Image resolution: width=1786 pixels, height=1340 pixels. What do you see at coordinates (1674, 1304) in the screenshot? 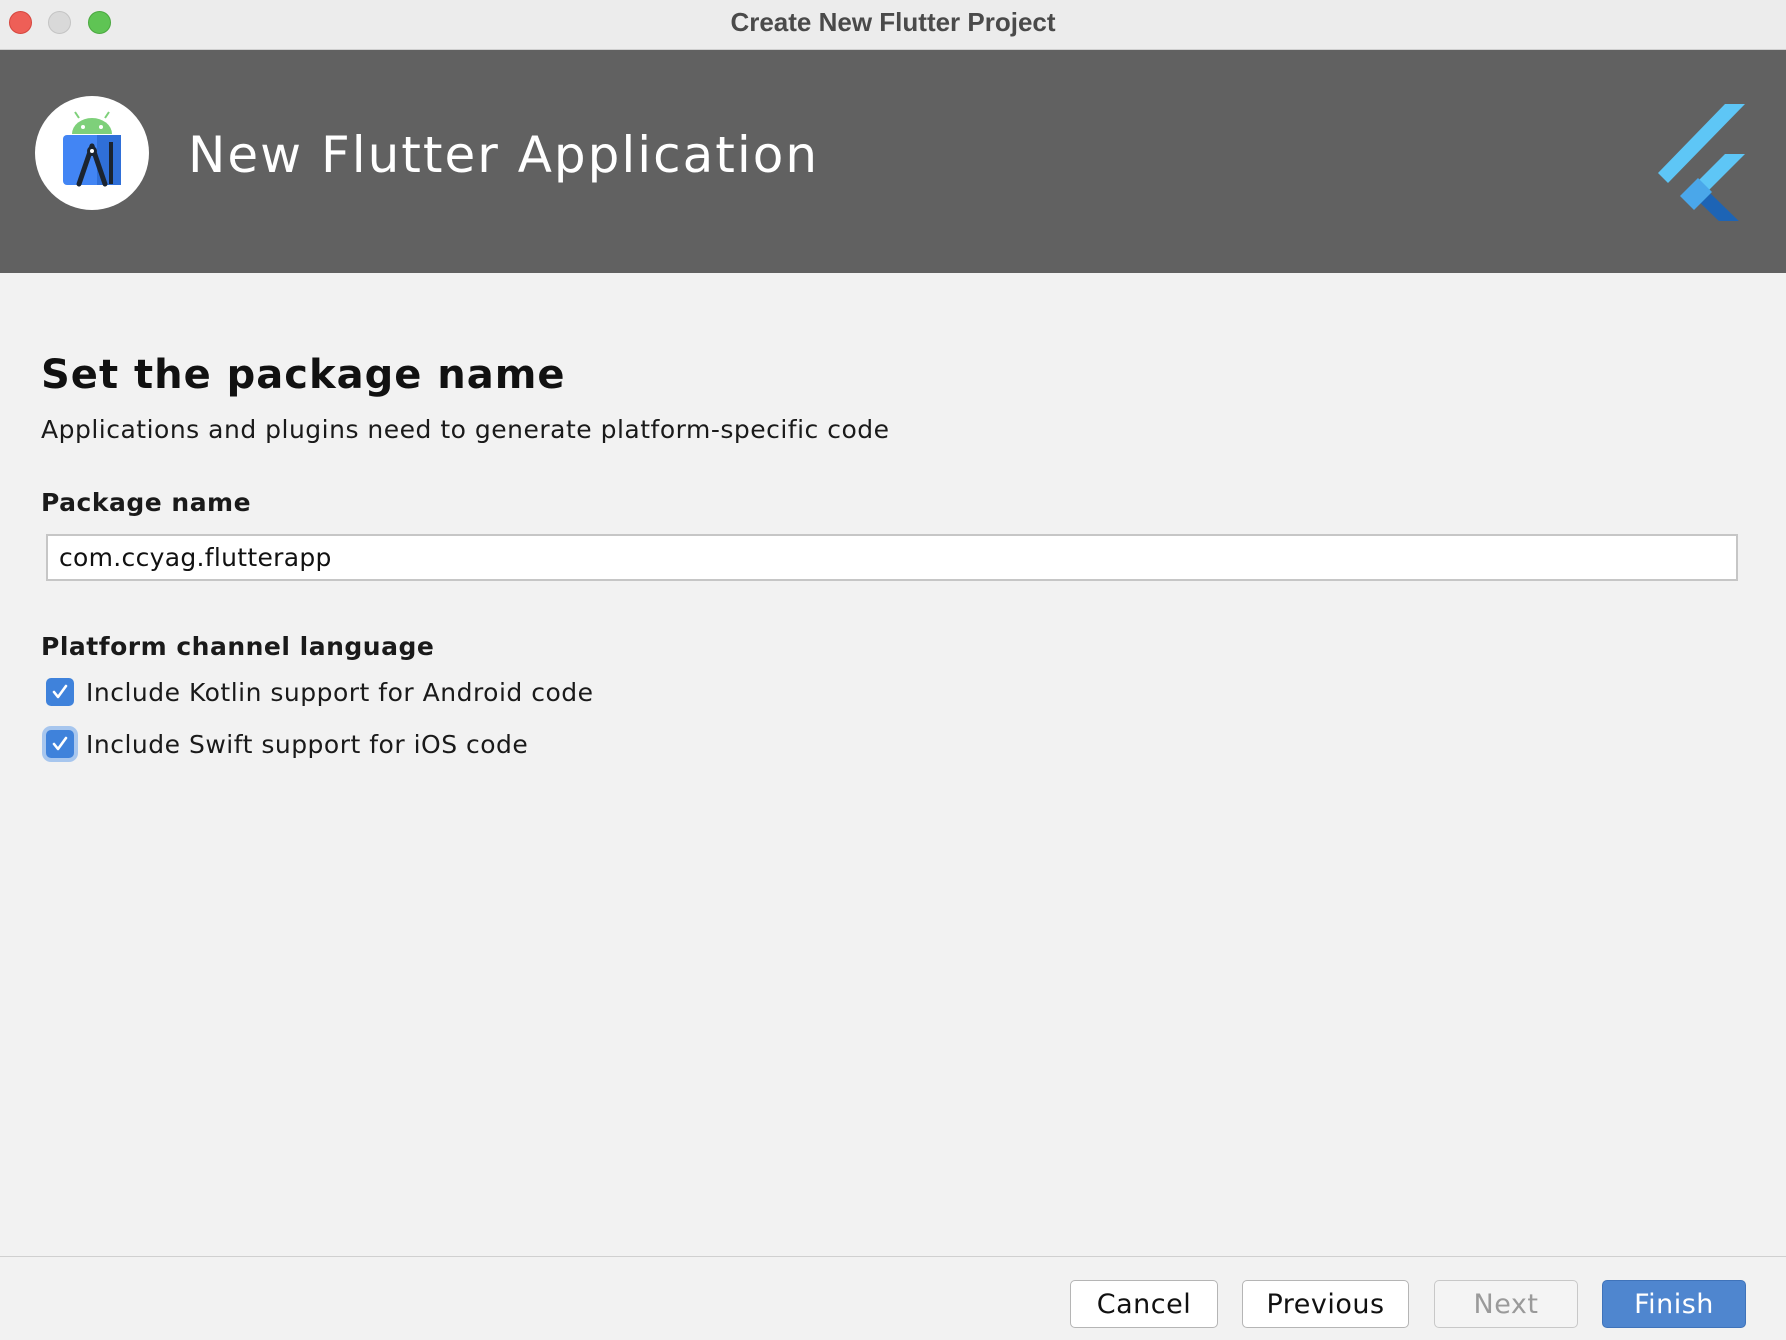
I see `finish-button: Finish` at bounding box center [1674, 1304].